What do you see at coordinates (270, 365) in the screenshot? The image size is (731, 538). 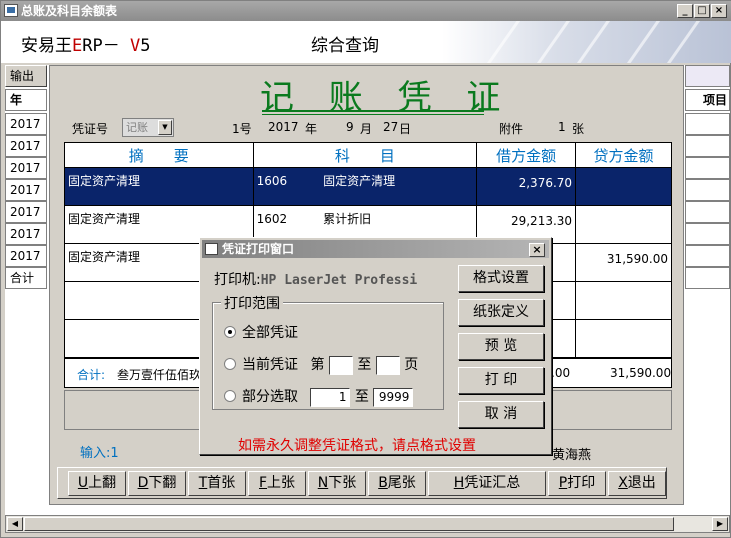 I see `radio-label: 当前凭证` at bounding box center [270, 365].